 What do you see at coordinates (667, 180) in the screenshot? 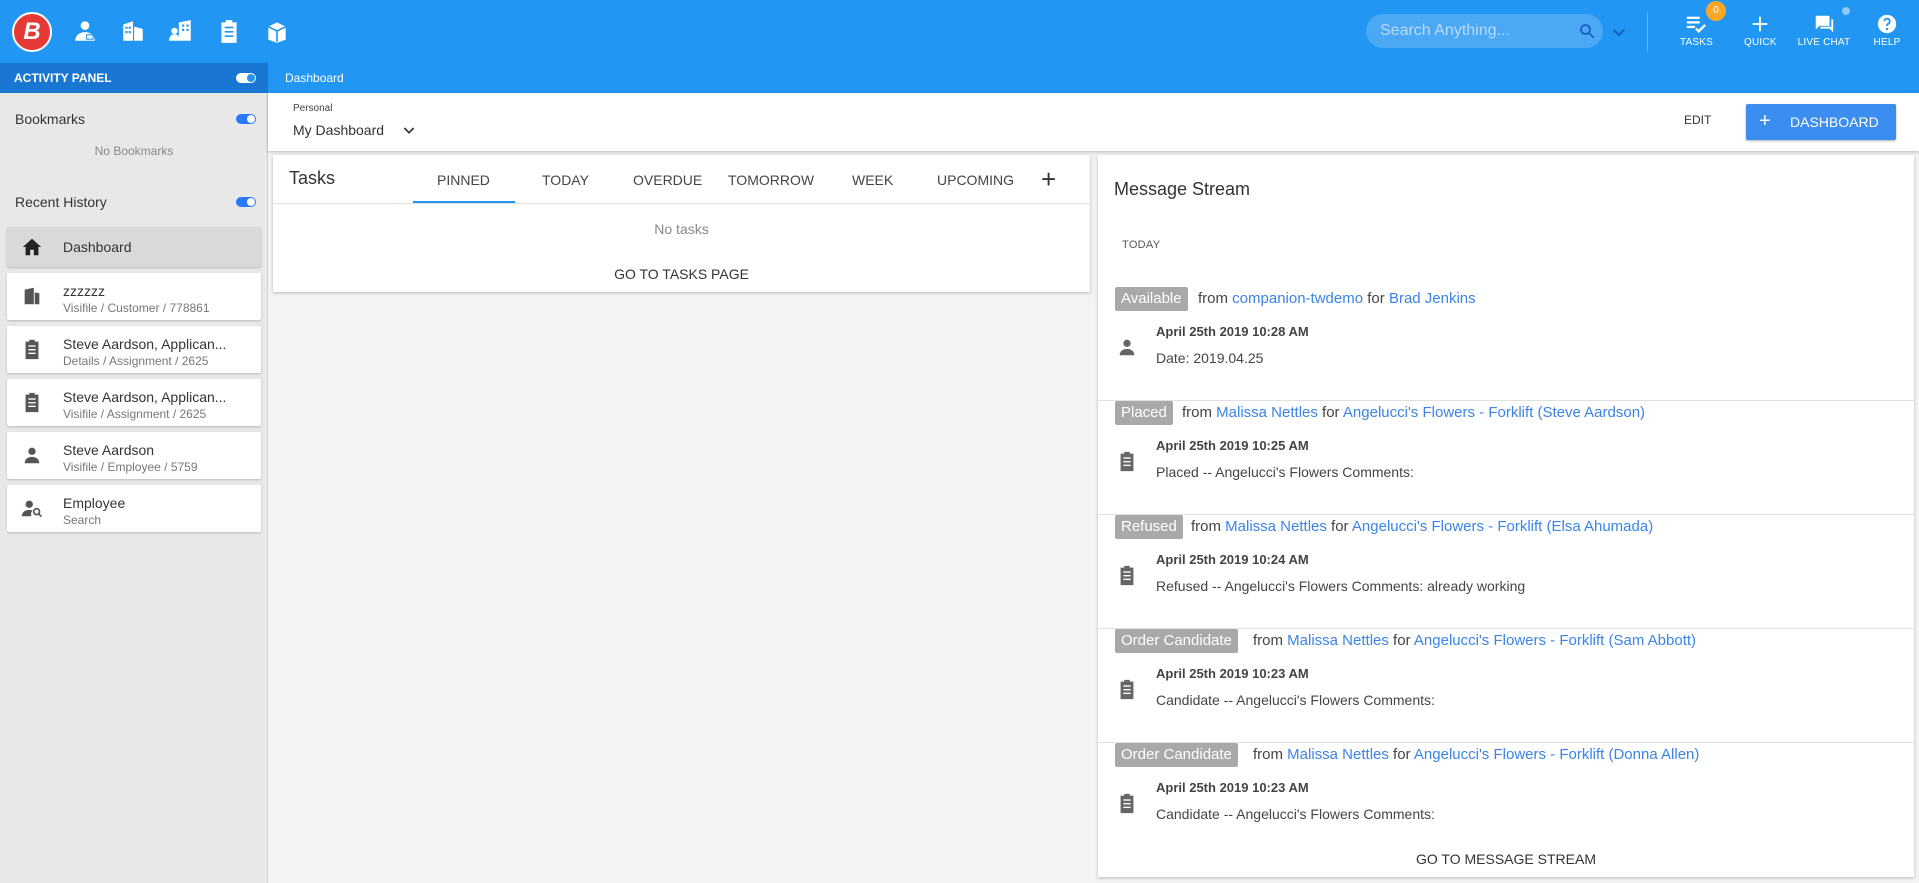
I see `tab-overdue: OVERDUE` at bounding box center [667, 180].